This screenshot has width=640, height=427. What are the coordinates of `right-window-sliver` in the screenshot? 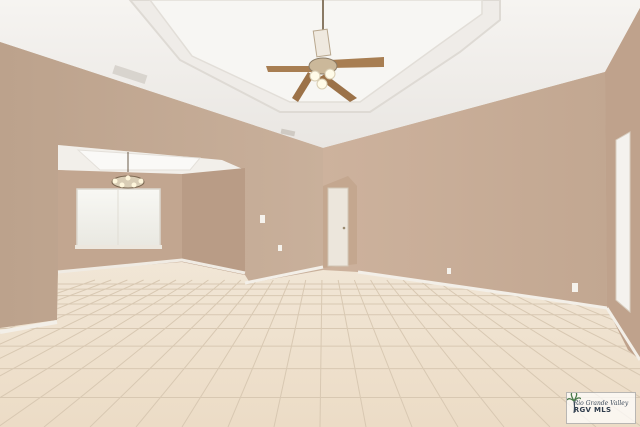 It's located at (623, 222).